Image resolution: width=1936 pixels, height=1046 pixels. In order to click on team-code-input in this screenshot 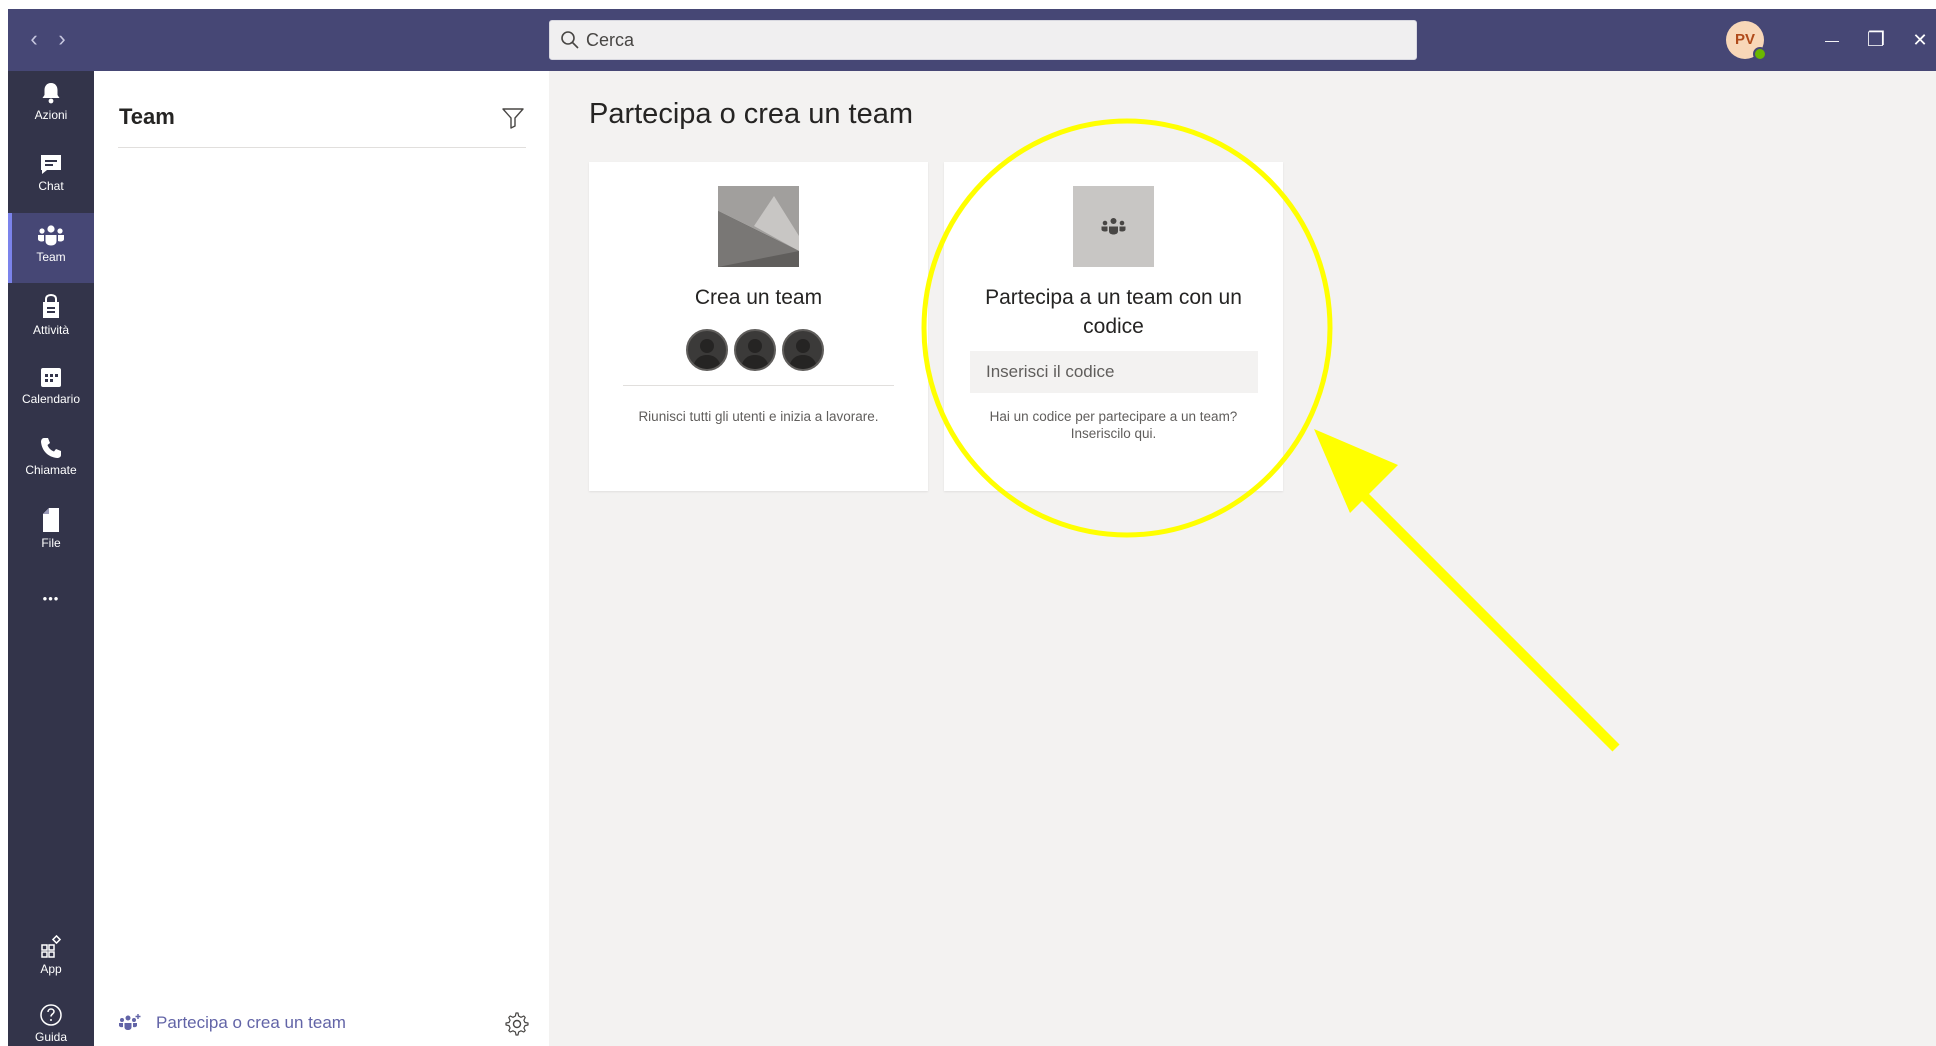, I will do `click(1114, 372)`.